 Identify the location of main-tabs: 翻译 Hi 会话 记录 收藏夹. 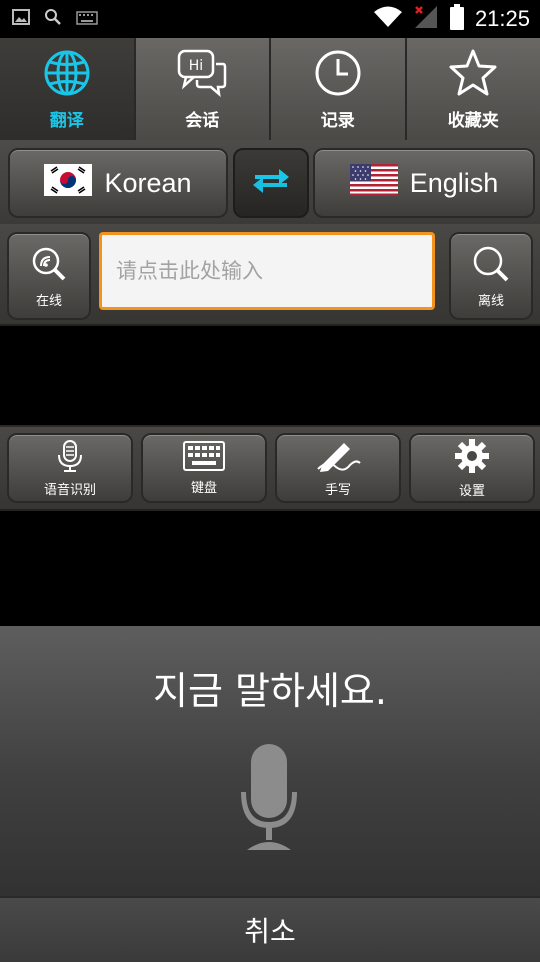
(270, 90).